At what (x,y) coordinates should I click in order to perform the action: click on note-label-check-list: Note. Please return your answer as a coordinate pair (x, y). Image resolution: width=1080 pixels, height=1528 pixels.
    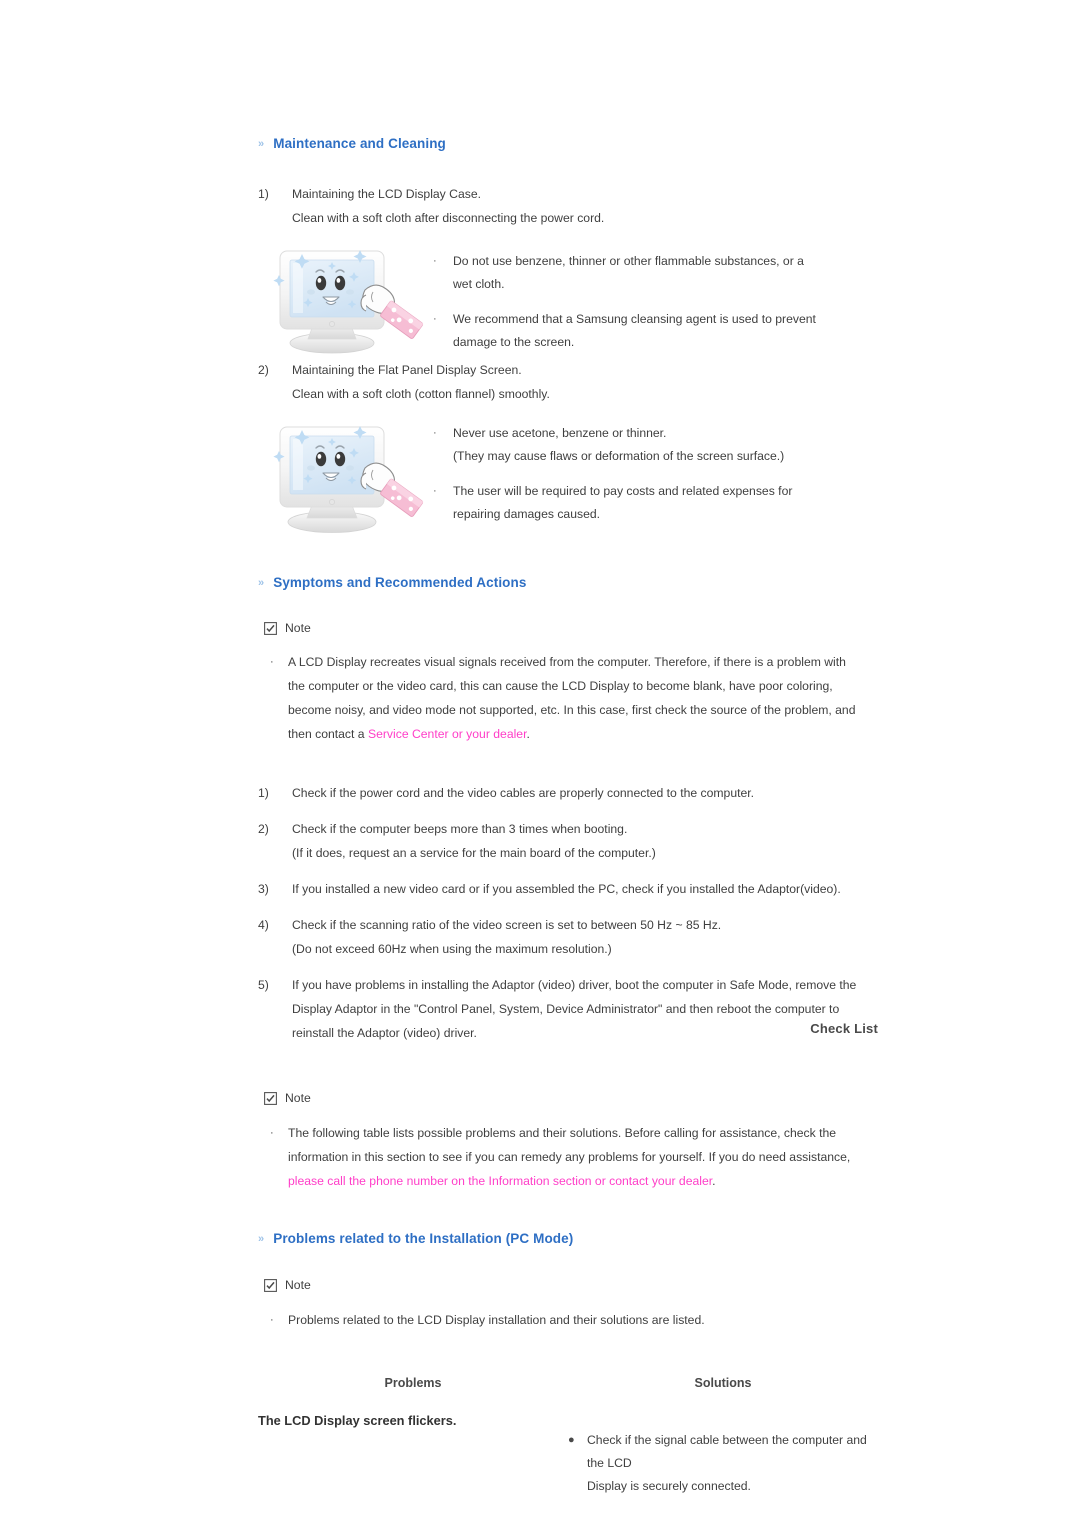
    Looking at the image, I should click on (574, 1098).